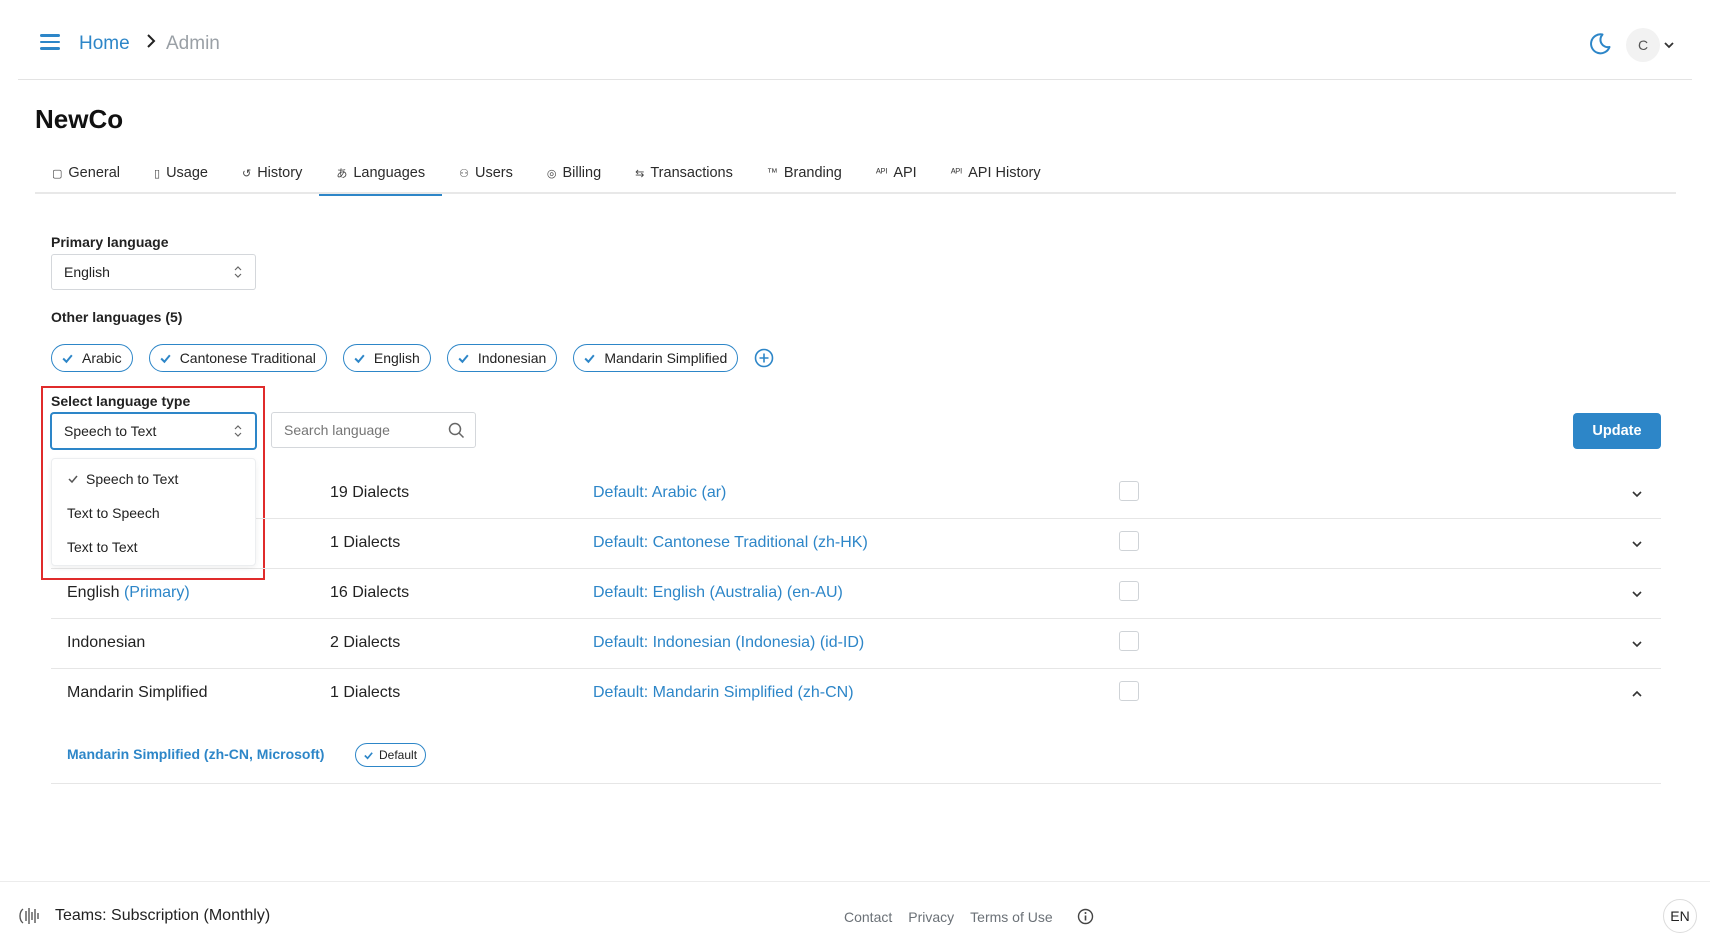  I want to click on page-title: NewCo, so click(79, 119).